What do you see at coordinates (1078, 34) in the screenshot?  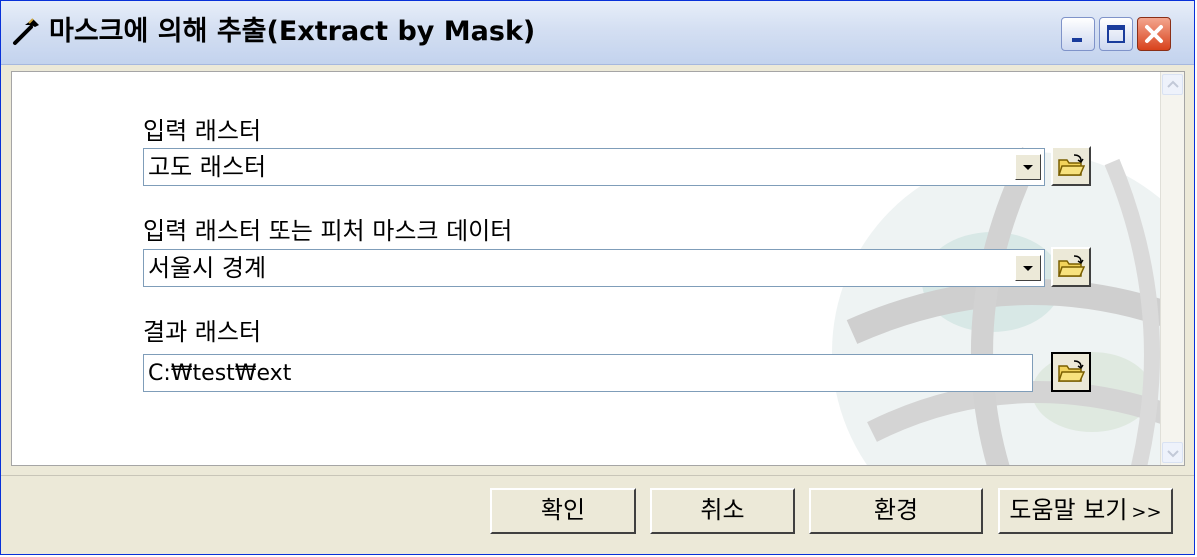 I see `minimize-button` at bounding box center [1078, 34].